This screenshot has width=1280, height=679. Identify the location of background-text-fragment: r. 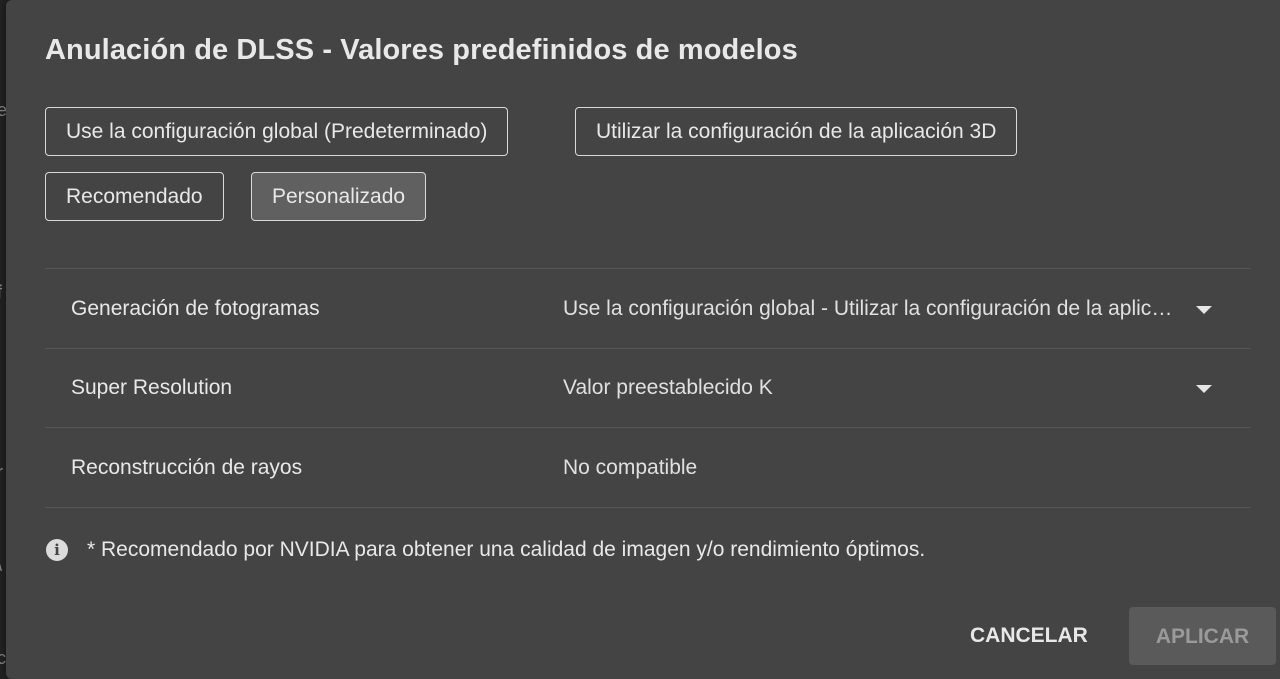
(1, 472).